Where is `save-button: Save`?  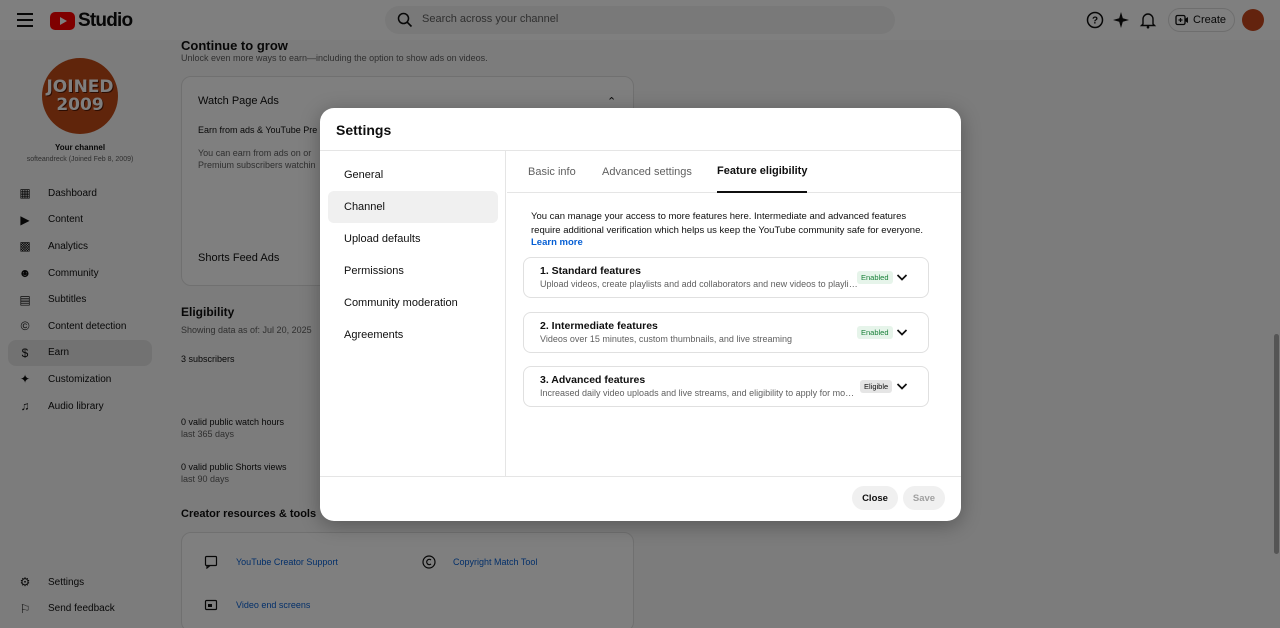 save-button: Save is located at coordinates (924, 498).